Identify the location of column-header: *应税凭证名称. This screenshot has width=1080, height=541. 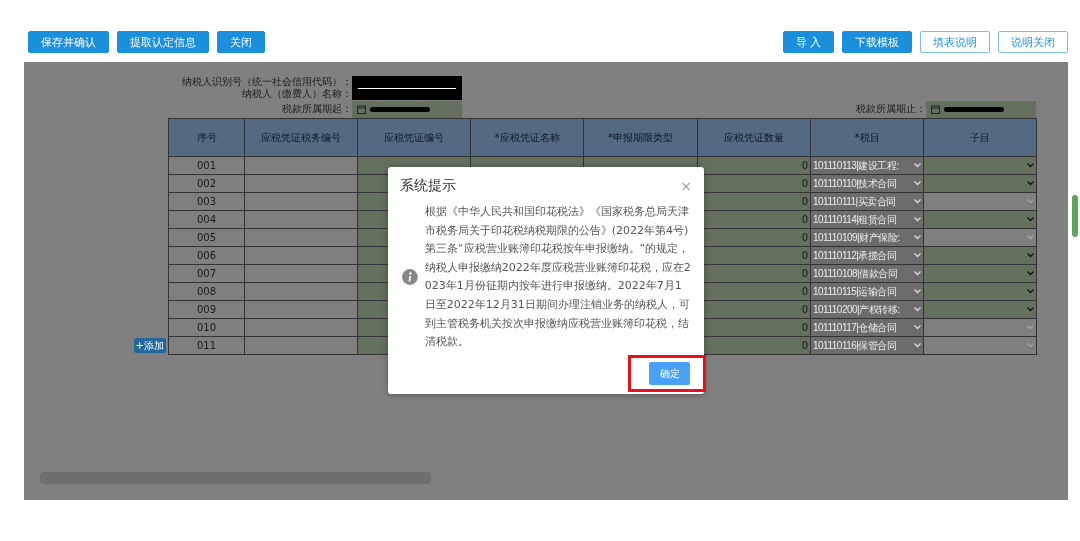
(527, 138).